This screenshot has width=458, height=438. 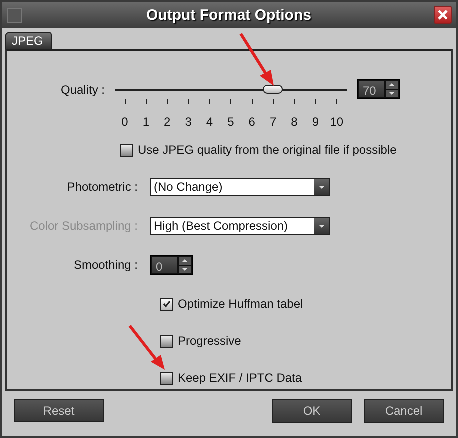 I want to click on dropdown: (No Change), so click(x=240, y=187).